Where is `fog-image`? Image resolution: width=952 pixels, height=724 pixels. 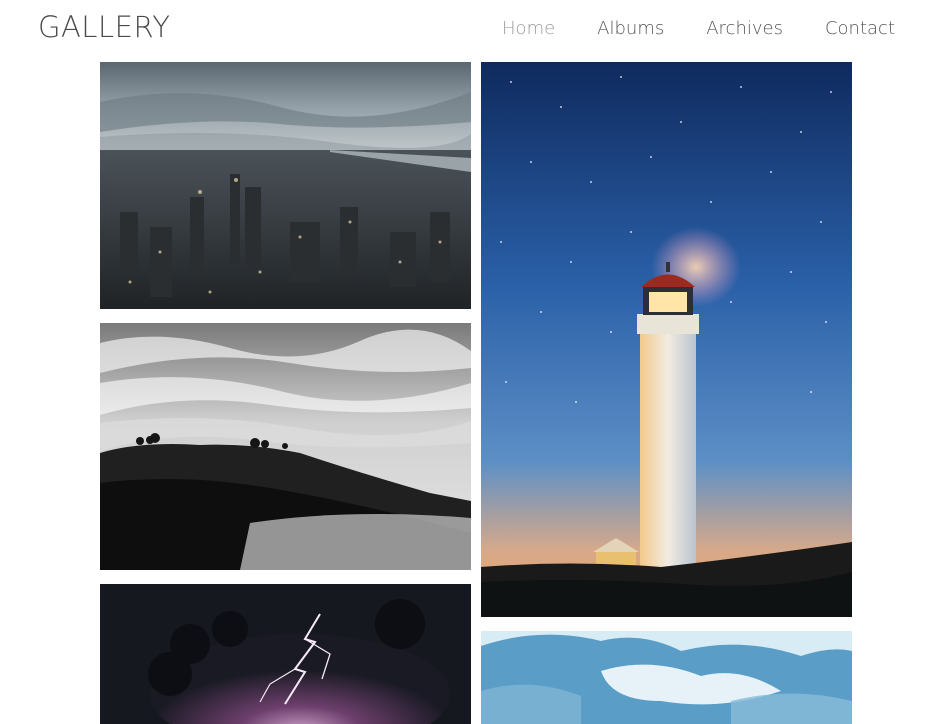
fog-image is located at coordinates (285, 446).